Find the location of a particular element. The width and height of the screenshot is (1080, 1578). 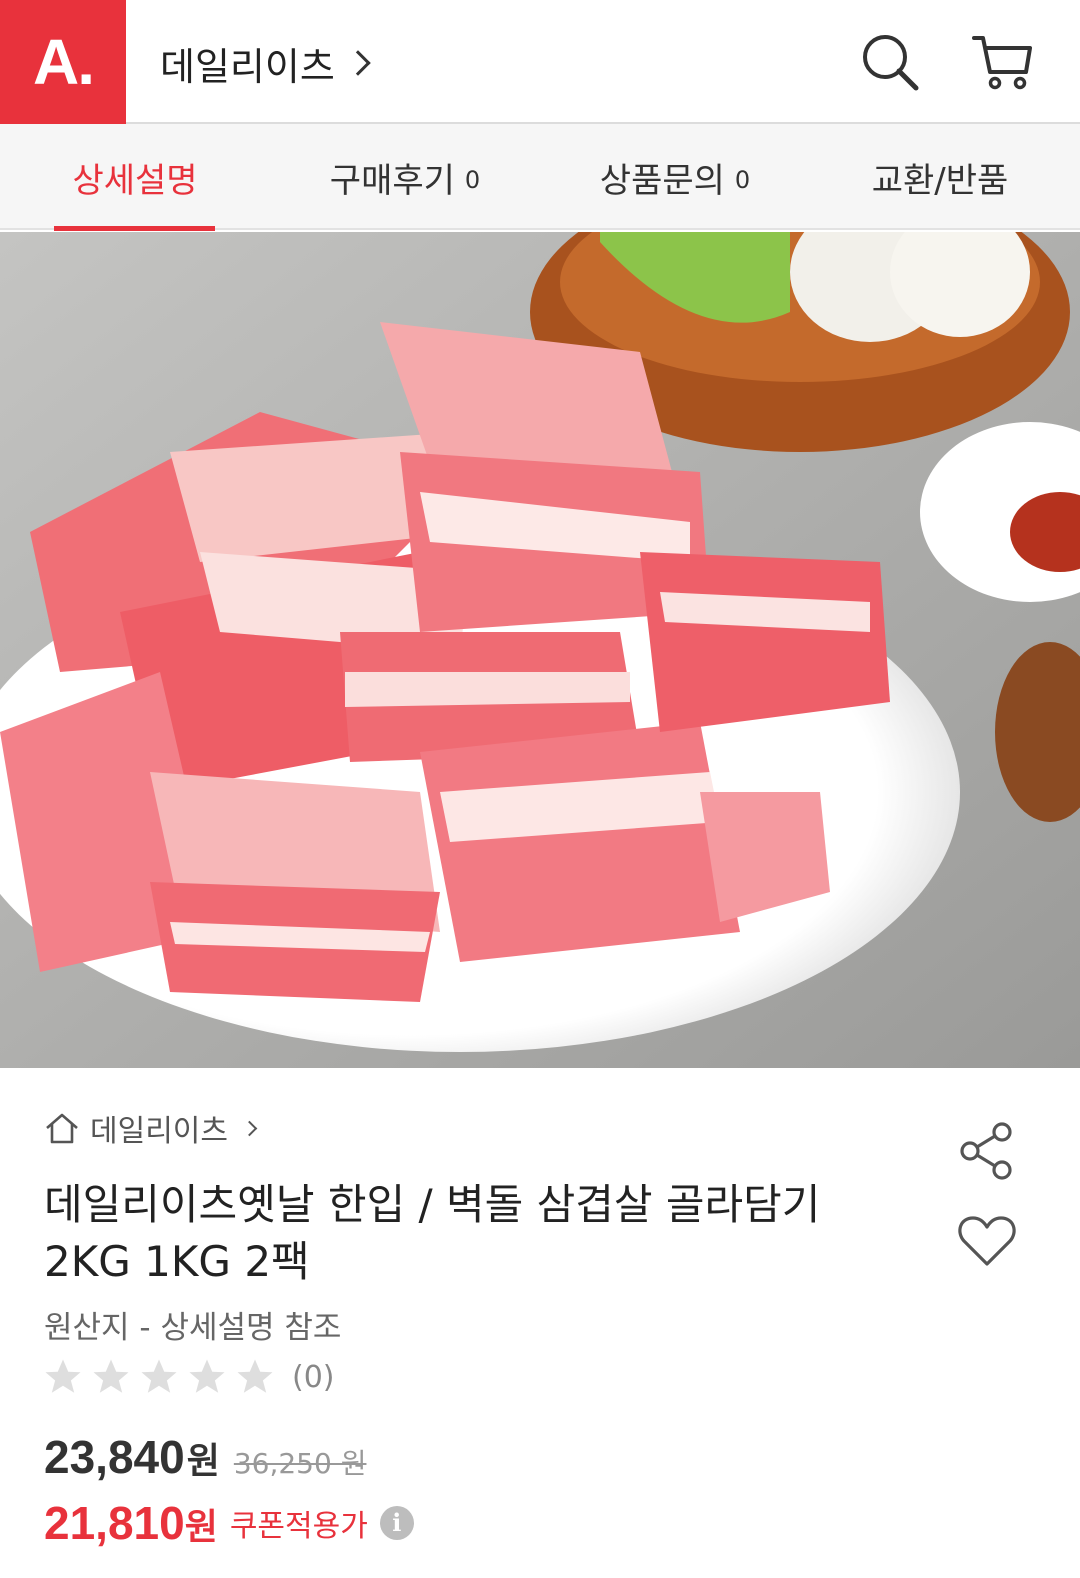

breadcrumb: 데일리이츠 is located at coordinates (151, 1128).